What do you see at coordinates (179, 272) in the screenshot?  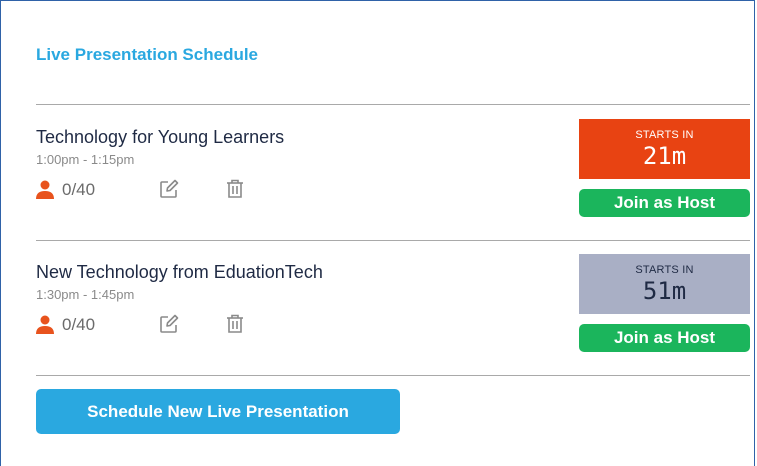 I see `session-title: New Technology from EduationTech` at bounding box center [179, 272].